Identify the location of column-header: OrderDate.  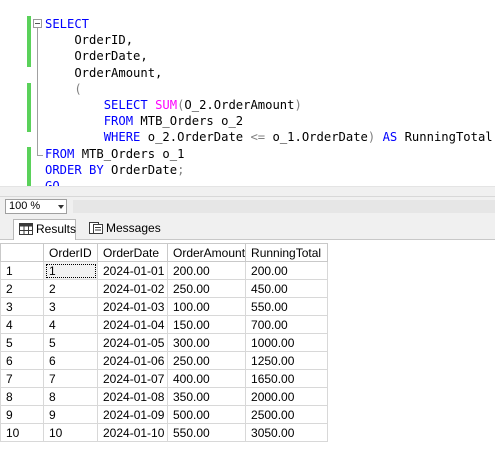
(132, 252).